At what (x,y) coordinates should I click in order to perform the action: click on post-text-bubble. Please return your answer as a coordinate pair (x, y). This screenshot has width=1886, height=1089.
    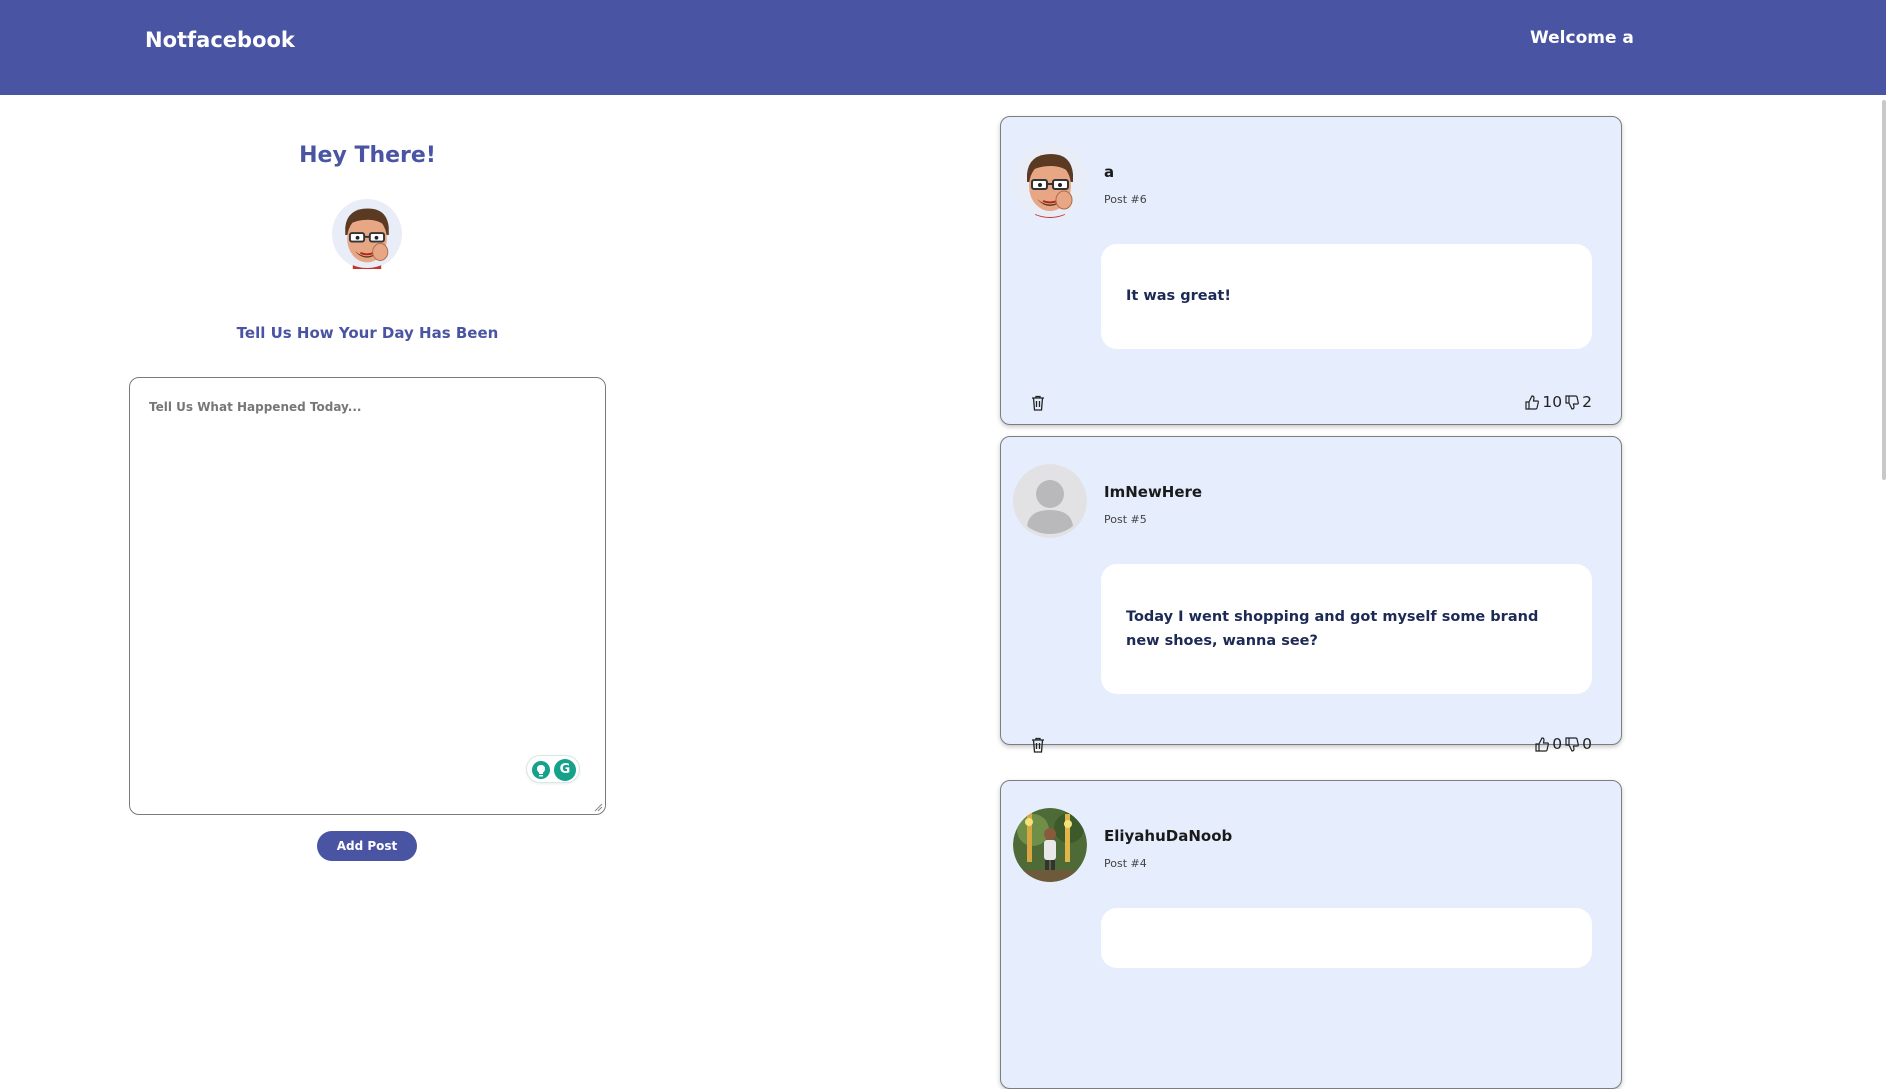
    Looking at the image, I should click on (1346, 938).